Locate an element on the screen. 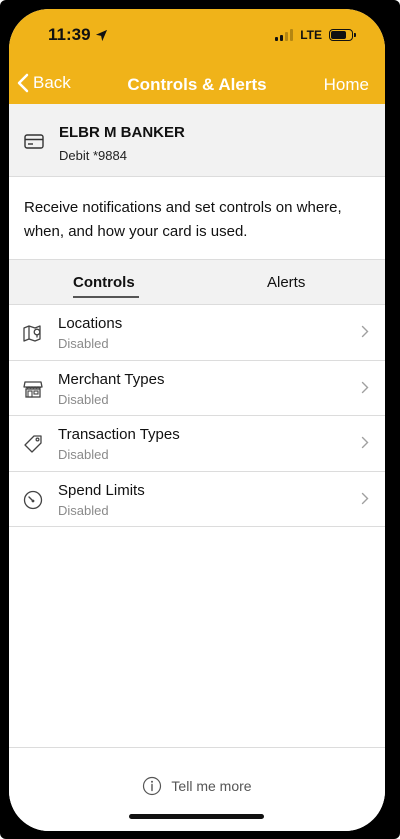  control-row-transaction-types: Transaction Types Disabled is located at coordinates (197, 444).